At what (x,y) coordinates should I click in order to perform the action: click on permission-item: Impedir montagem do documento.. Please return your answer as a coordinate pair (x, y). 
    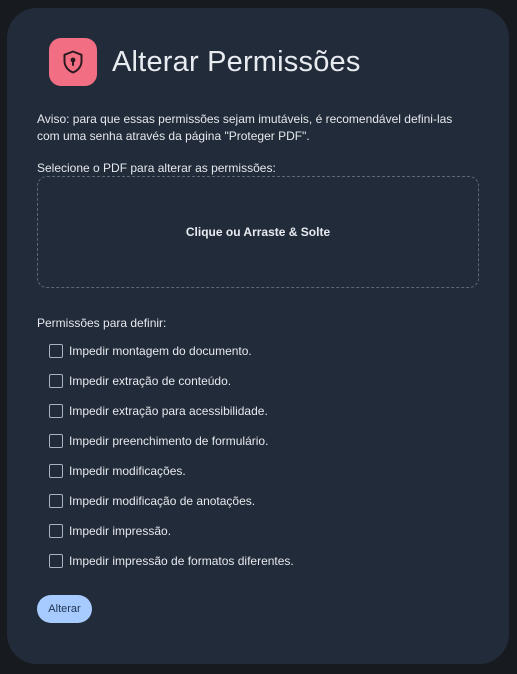
    Looking at the image, I should click on (171, 351).